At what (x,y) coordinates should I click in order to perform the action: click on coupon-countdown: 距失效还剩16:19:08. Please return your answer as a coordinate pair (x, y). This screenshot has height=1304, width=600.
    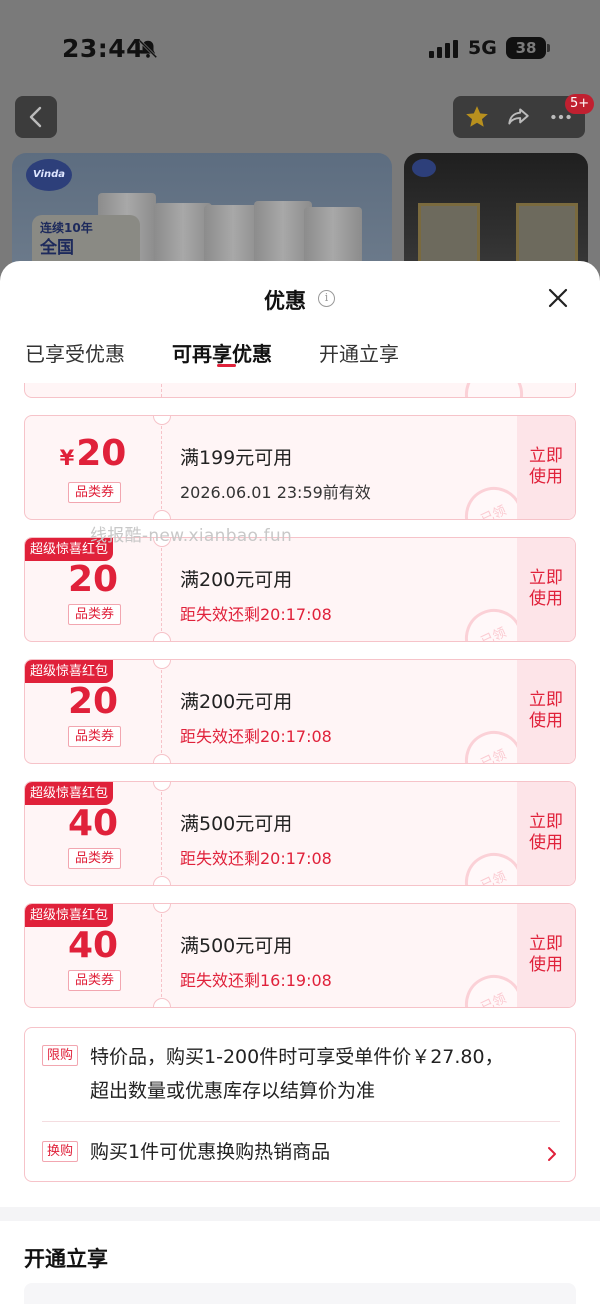
    Looking at the image, I should click on (256, 980).